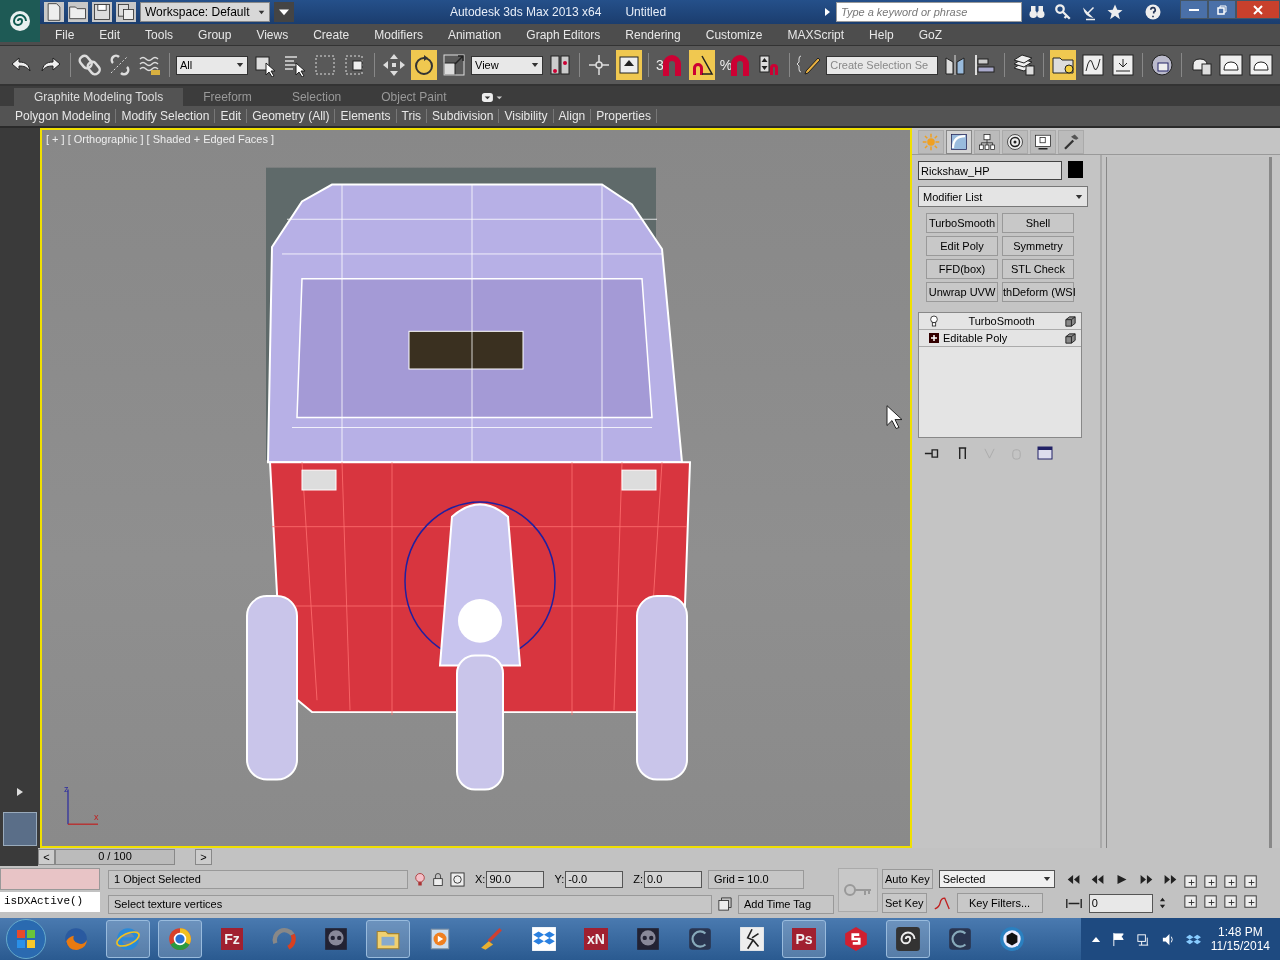  I want to click on y-coordinate-field: -0.0, so click(594, 879).